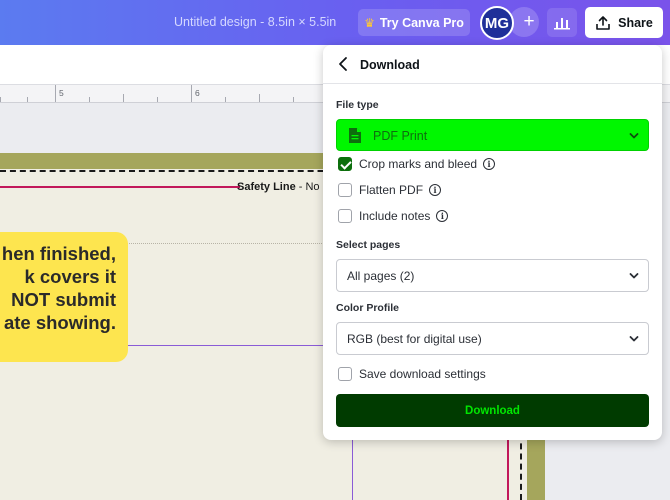 The width and height of the screenshot is (670, 500). What do you see at coordinates (492, 135) in the screenshot?
I see `file-type-select: PDF Print` at bounding box center [492, 135].